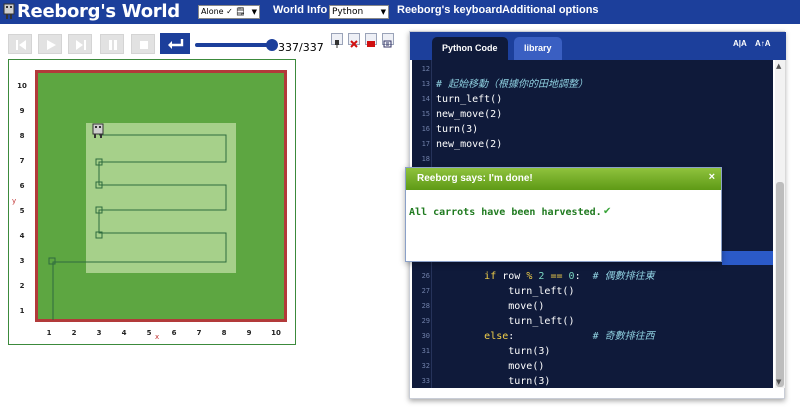 This screenshot has height=415, width=800. I want to click on dialog-header: Reeborg says: I'm done! ×, so click(563, 179).